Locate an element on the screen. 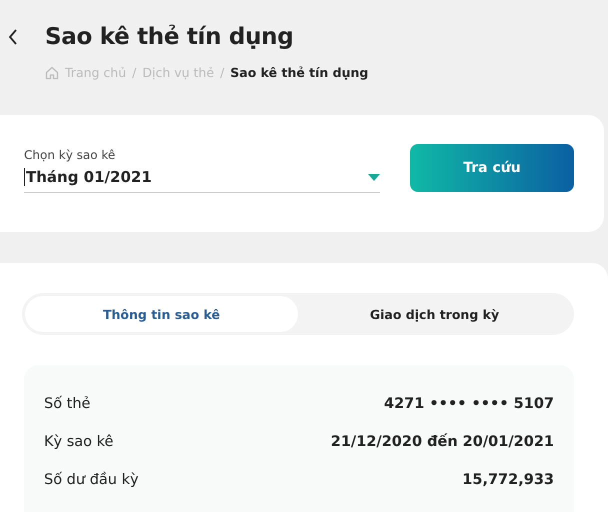 This screenshot has height=512, width=608. search-button: Tra cứu is located at coordinates (492, 168).